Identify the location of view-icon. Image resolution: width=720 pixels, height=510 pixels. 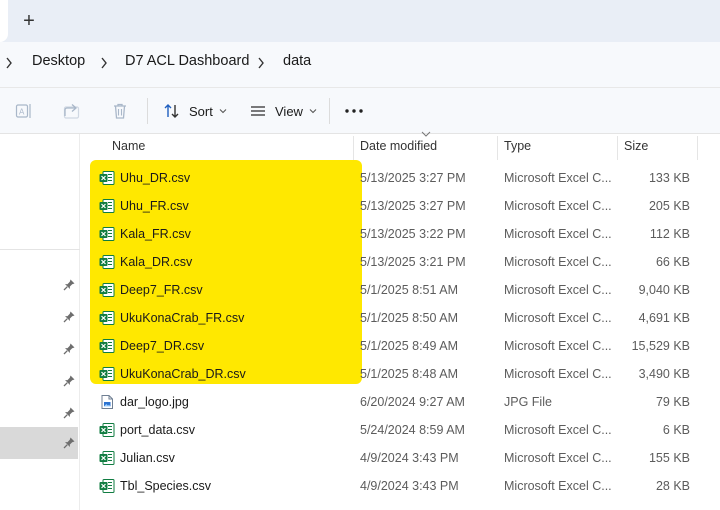
(258, 111).